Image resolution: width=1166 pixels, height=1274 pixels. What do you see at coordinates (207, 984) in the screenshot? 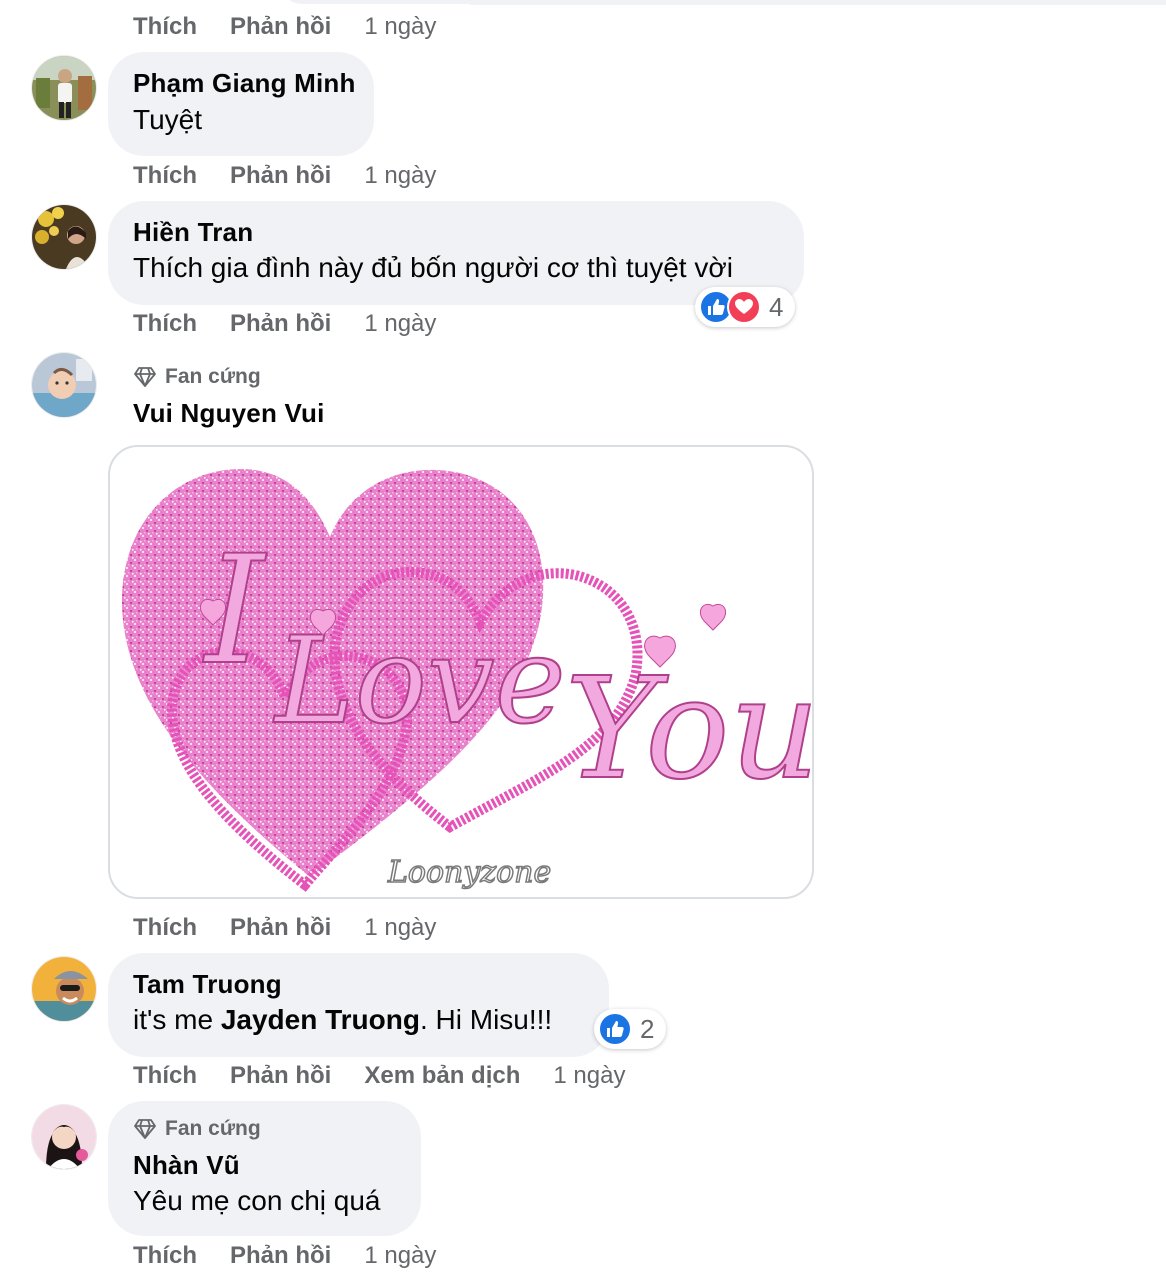
I see `comment-author: Tam Truong` at bounding box center [207, 984].